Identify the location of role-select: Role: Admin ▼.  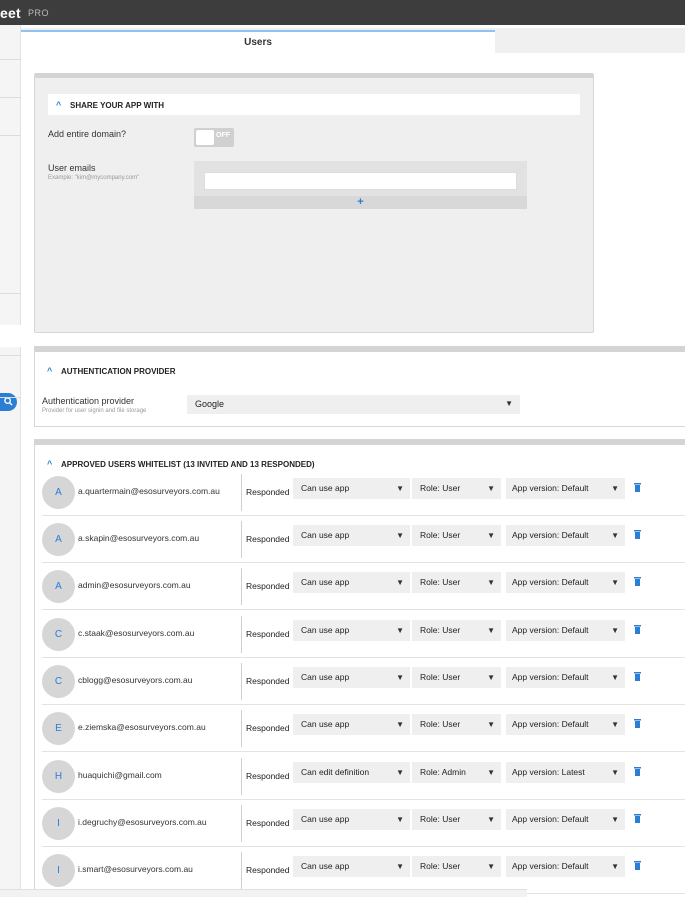
(456, 772).